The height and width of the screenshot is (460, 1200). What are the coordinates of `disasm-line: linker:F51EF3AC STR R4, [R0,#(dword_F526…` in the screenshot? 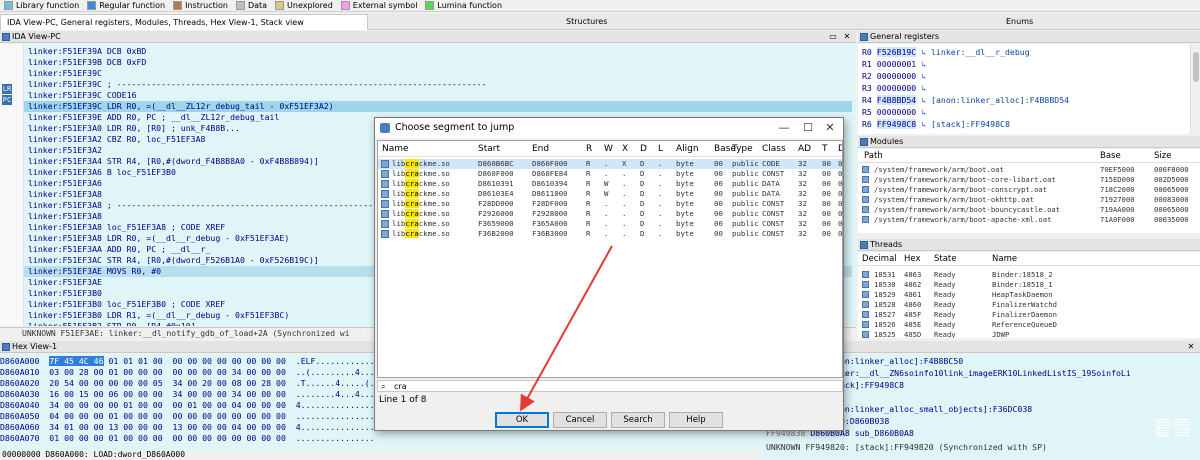 It's located at (173, 260).